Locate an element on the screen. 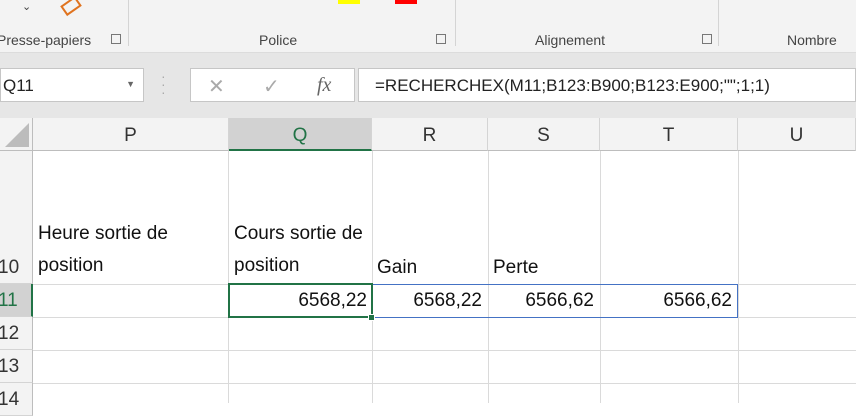  row-number: 10 is located at coordinates (10, 267).